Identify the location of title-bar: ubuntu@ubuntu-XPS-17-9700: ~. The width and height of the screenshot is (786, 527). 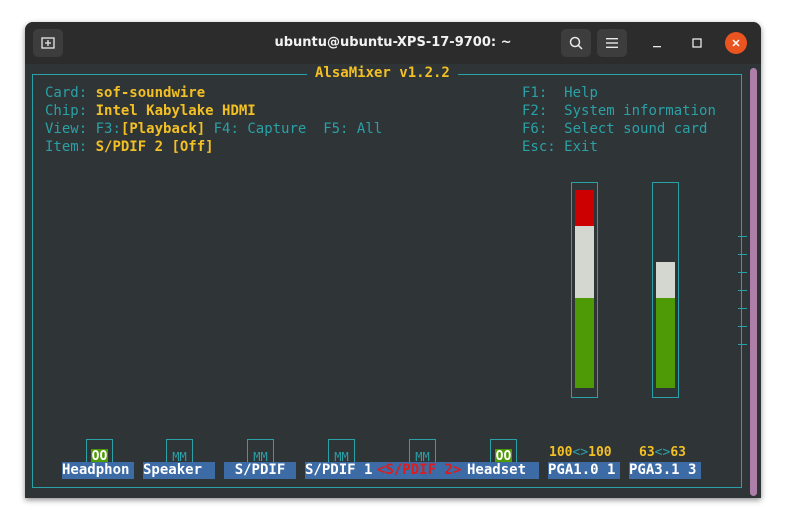
(393, 43).